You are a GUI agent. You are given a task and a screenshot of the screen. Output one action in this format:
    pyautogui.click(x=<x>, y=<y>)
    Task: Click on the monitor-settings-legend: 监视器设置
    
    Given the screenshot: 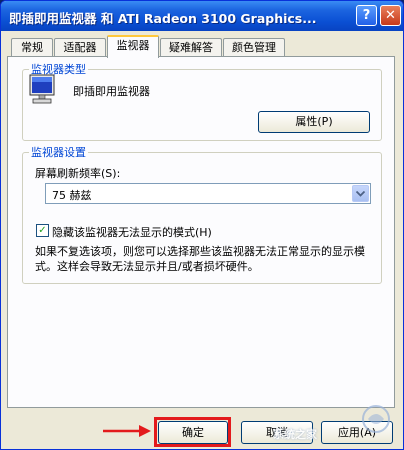 What is the action you would take?
    pyautogui.click(x=58, y=152)
    